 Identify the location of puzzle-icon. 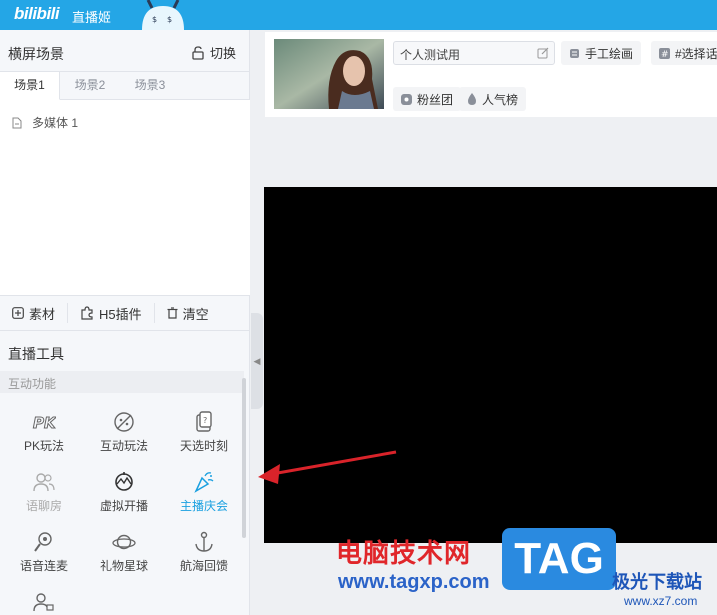
(87, 313).